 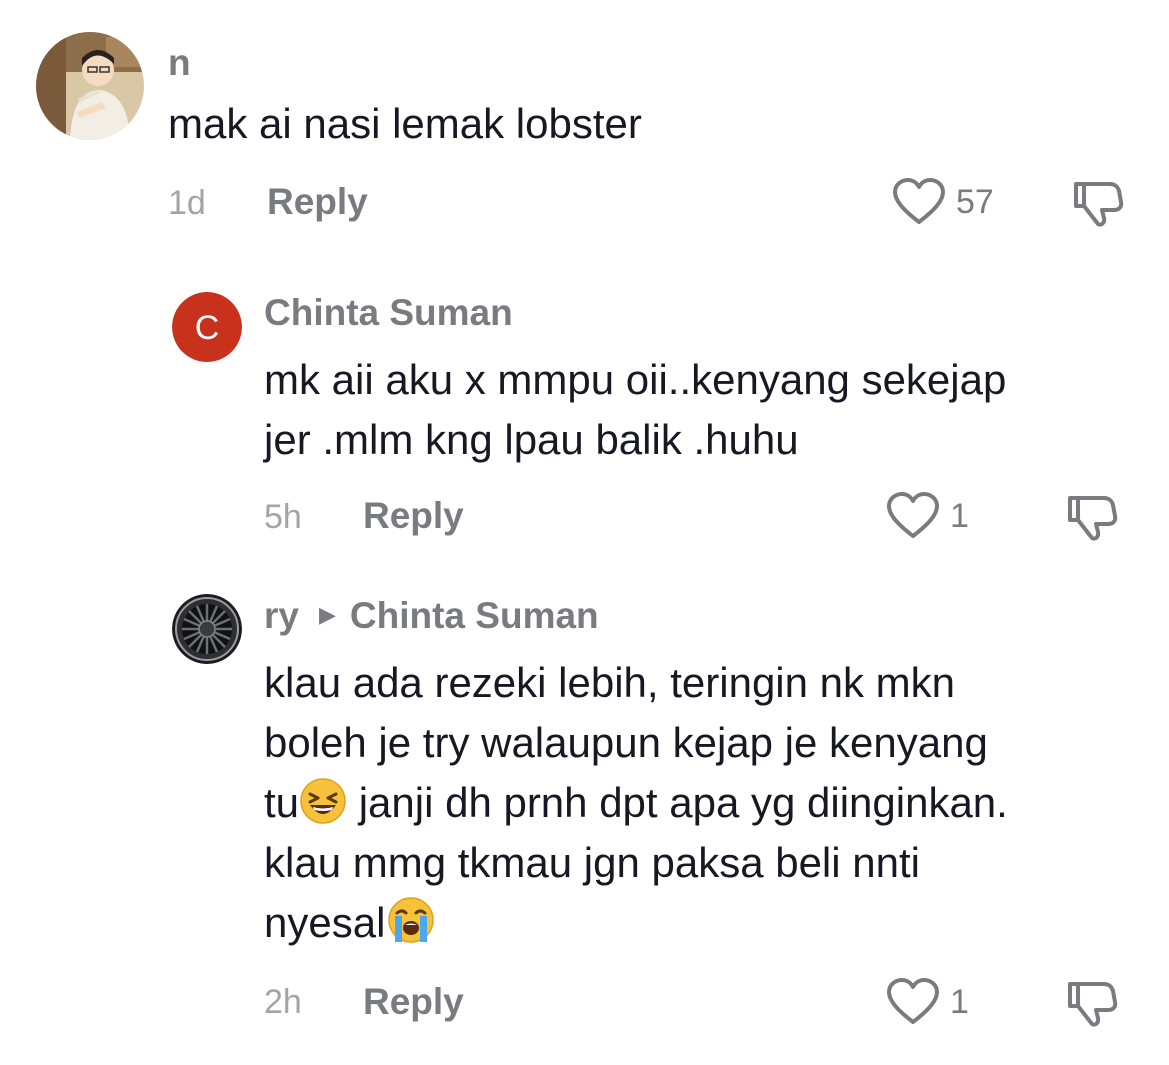 What do you see at coordinates (626, 742) in the screenshot?
I see `comment-text-line: boleh je try walaupun kejap je kenyang` at bounding box center [626, 742].